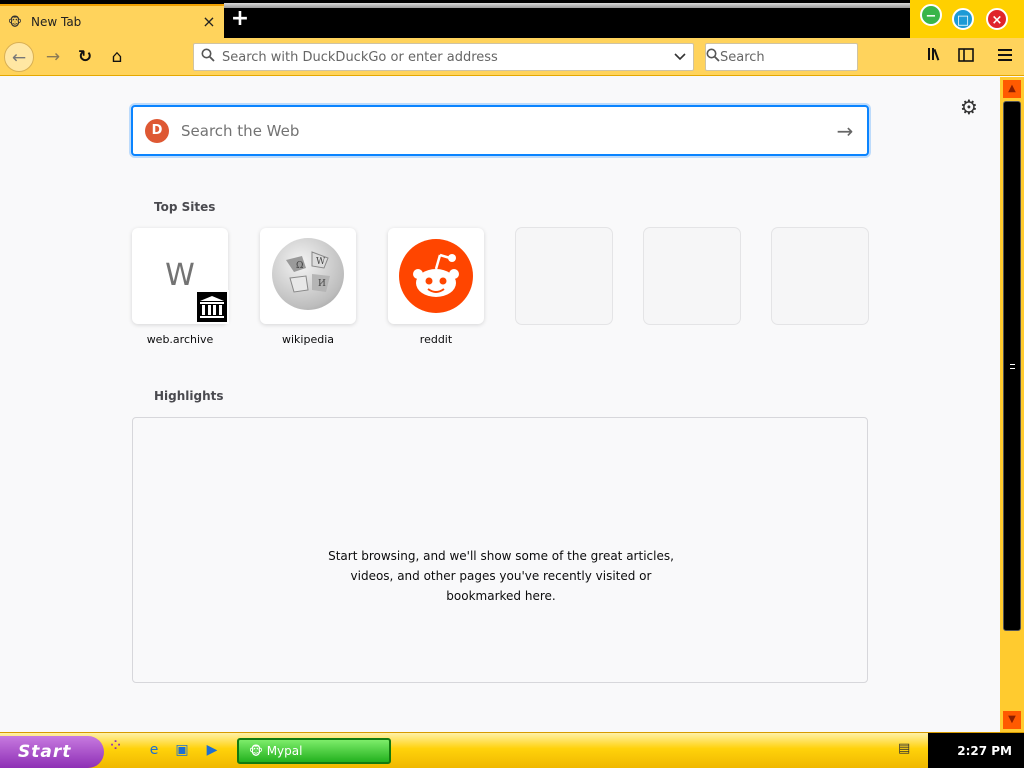  I want to click on wikipedia-globe-icon: Ω W И, so click(308, 274).